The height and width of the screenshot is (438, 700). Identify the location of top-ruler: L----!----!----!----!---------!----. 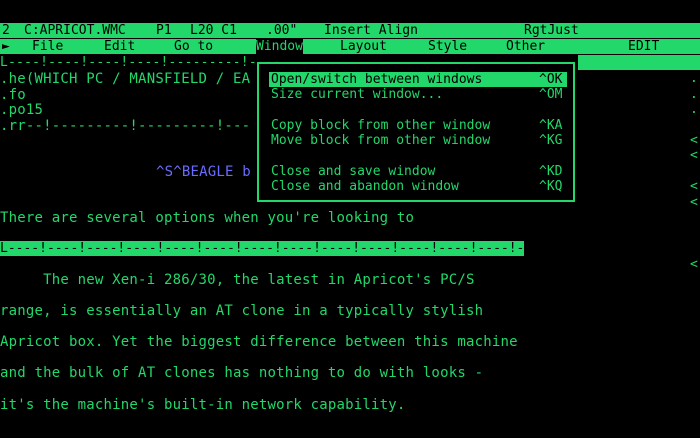
(140, 62).